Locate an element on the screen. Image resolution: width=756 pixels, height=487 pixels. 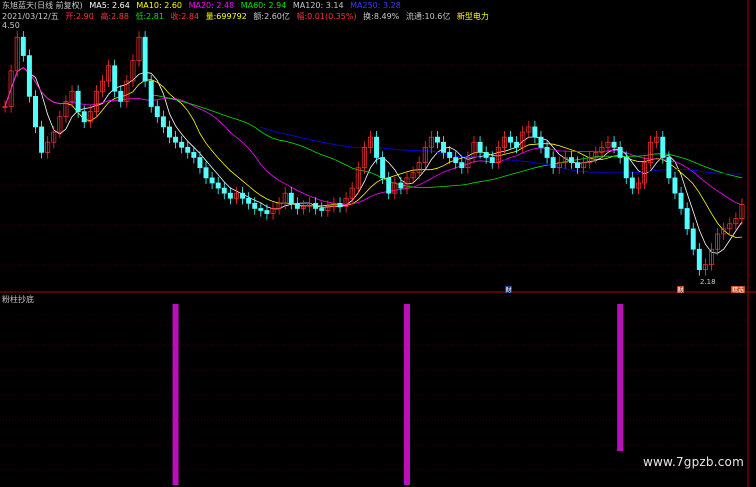
badge-2: 财 is located at coordinates (681, 290).